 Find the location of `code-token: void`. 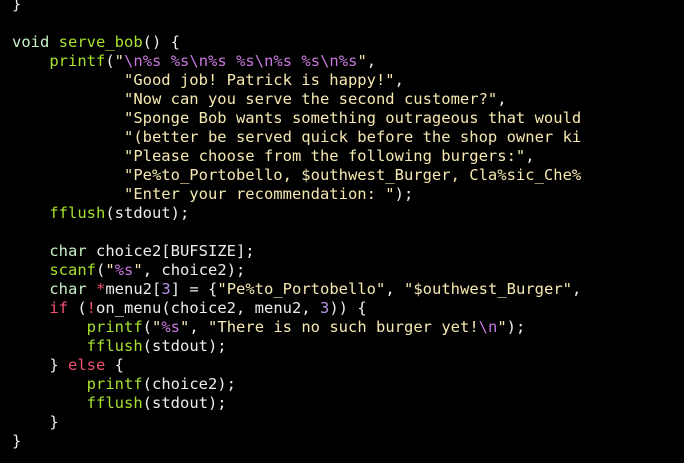

code-token: void is located at coordinates (31, 42).